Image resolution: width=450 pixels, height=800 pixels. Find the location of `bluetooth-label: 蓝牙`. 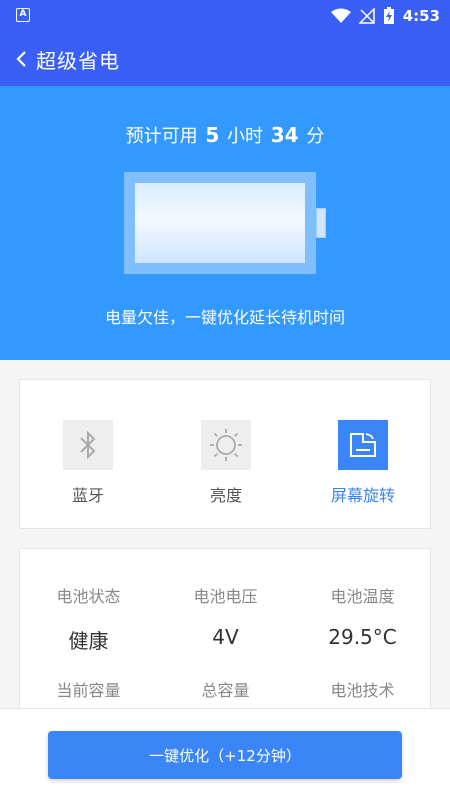

bluetooth-label: 蓝牙 is located at coordinates (87, 495).